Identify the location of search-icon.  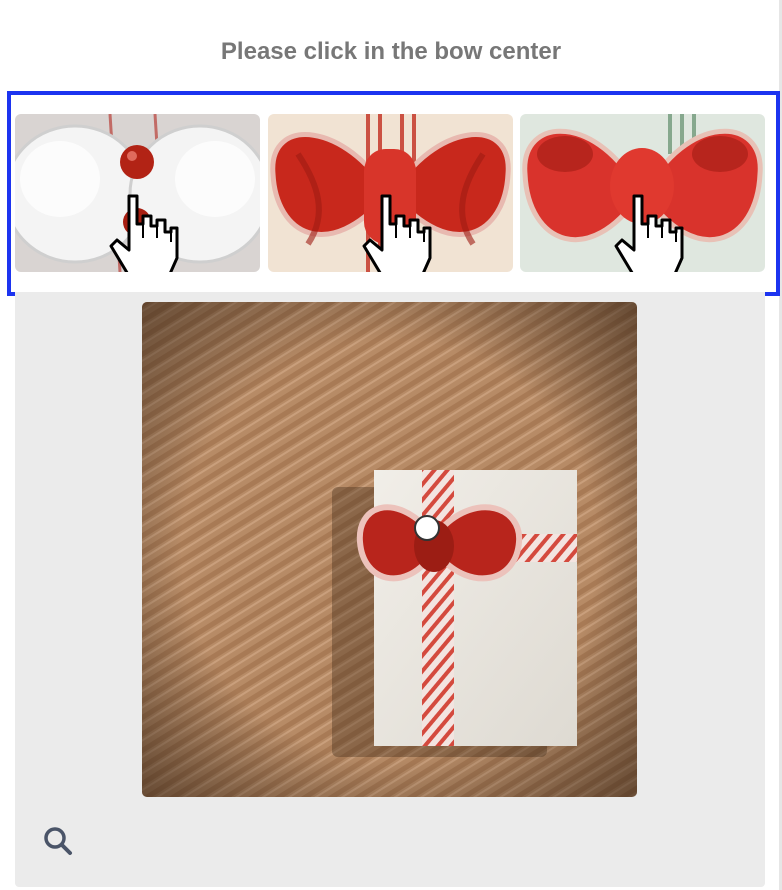
(58, 841).